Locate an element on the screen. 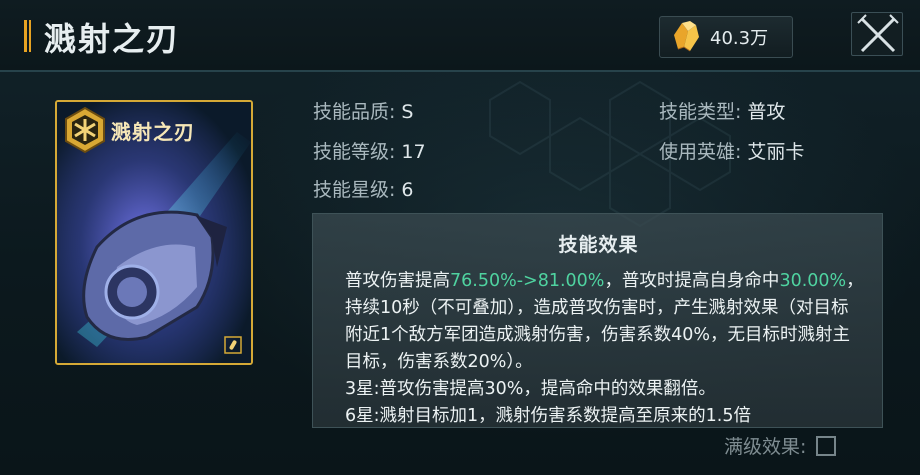  star-value: 6 is located at coordinates (407, 190).